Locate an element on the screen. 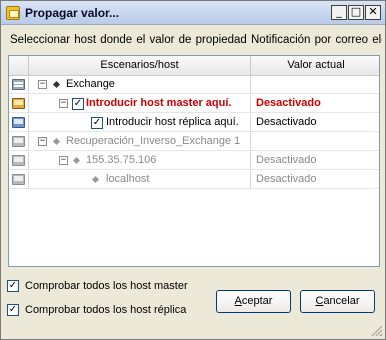 The height and width of the screenshot is (340, 386). check-all-master-label: Comprobar todos los host master is located at coordinates (106, 286).